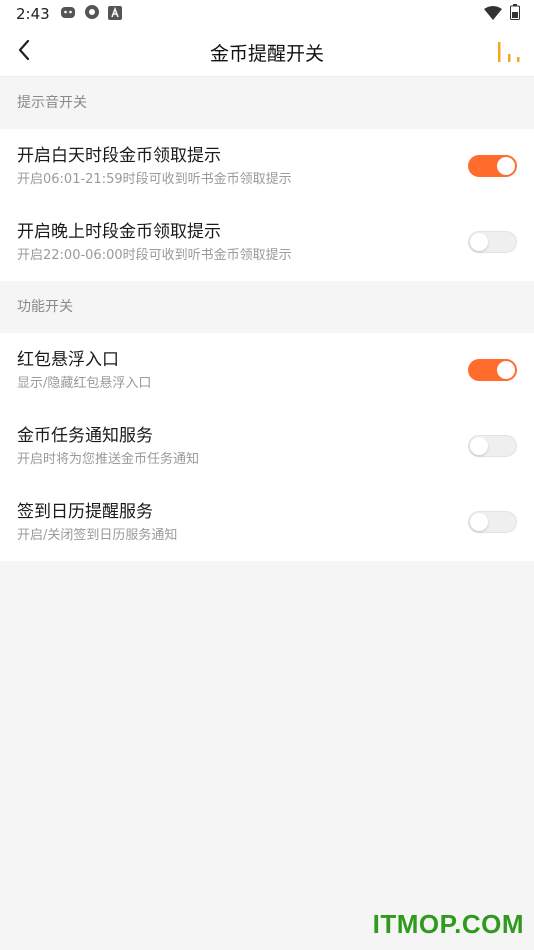 This screenshot has height=950, width=534. I want to click on settings-icon, so click(92, 14).